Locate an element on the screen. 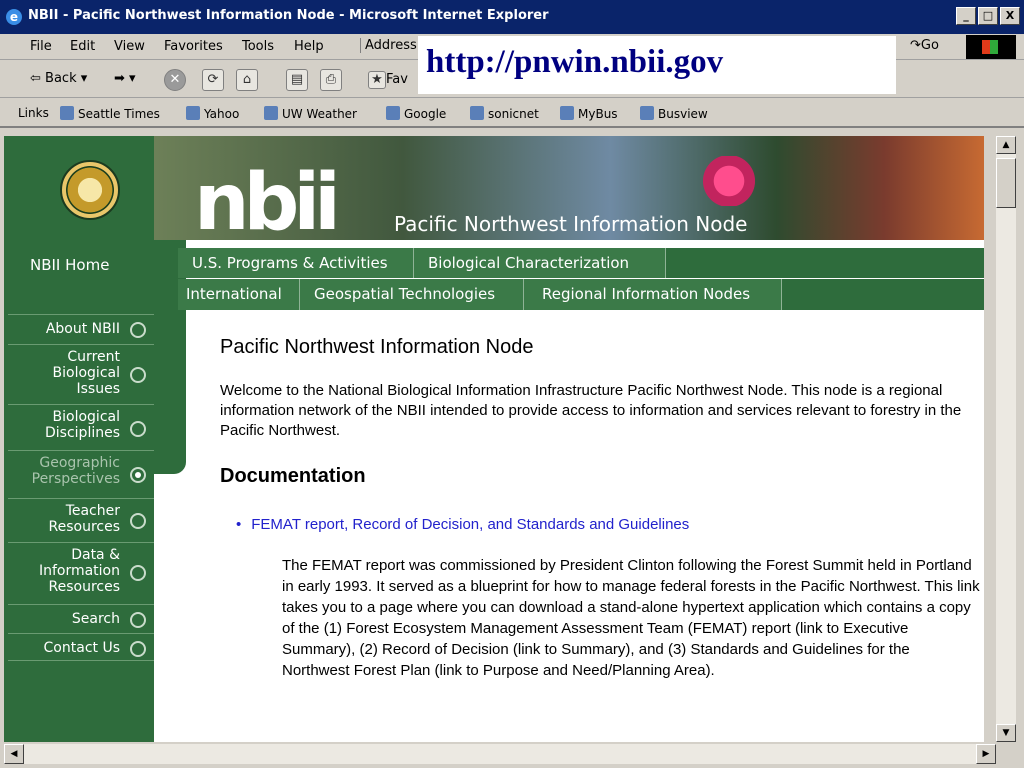 Image resolution: width=1024 pixels, height=768 pixels. nav-contact-us: Contact Us is located at coordinates (81, 647).